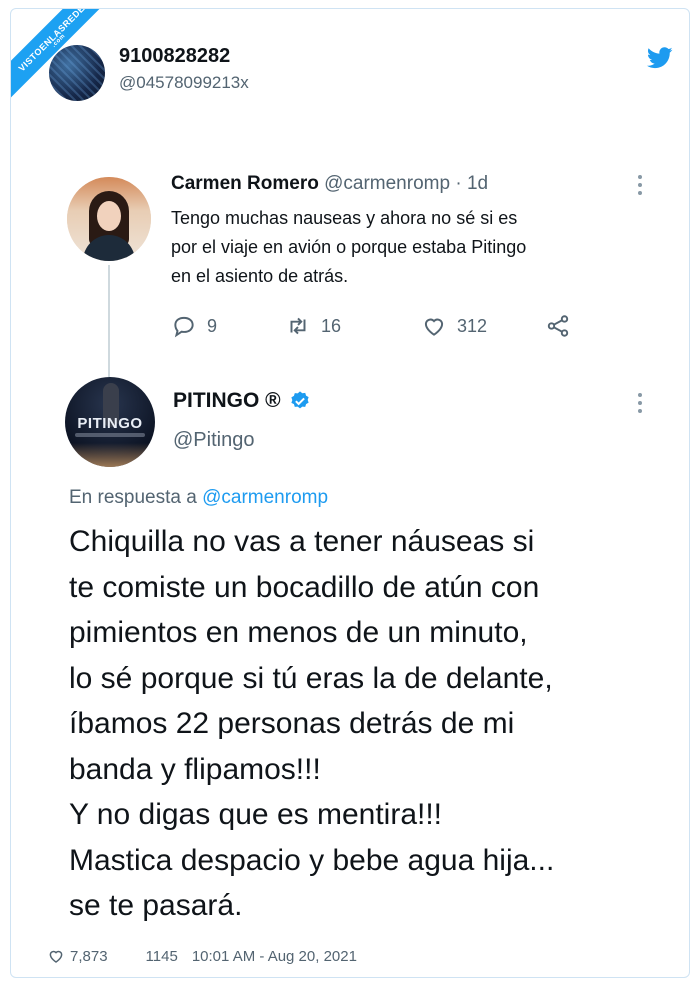  Describe the element at coordinates (184, 327) in the screenshot. I see `reply-icon` at that location.